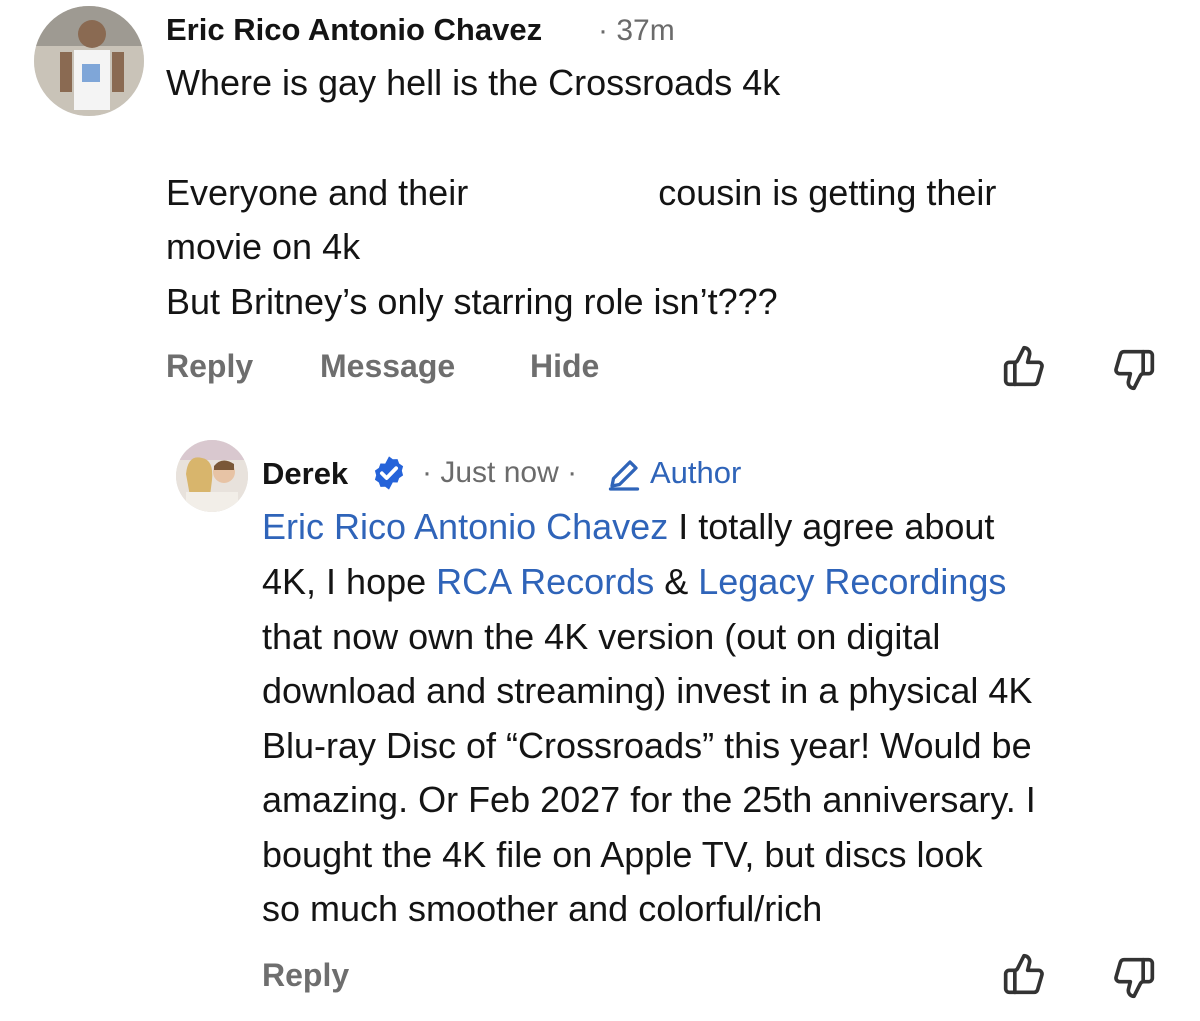 The height and width of the screenshot is (1021, 1200). What do you see at coordinates (349, 581) in the screenshot?
I see `reply-text-2: 4K, I hope` at bounding box center [349, 581].